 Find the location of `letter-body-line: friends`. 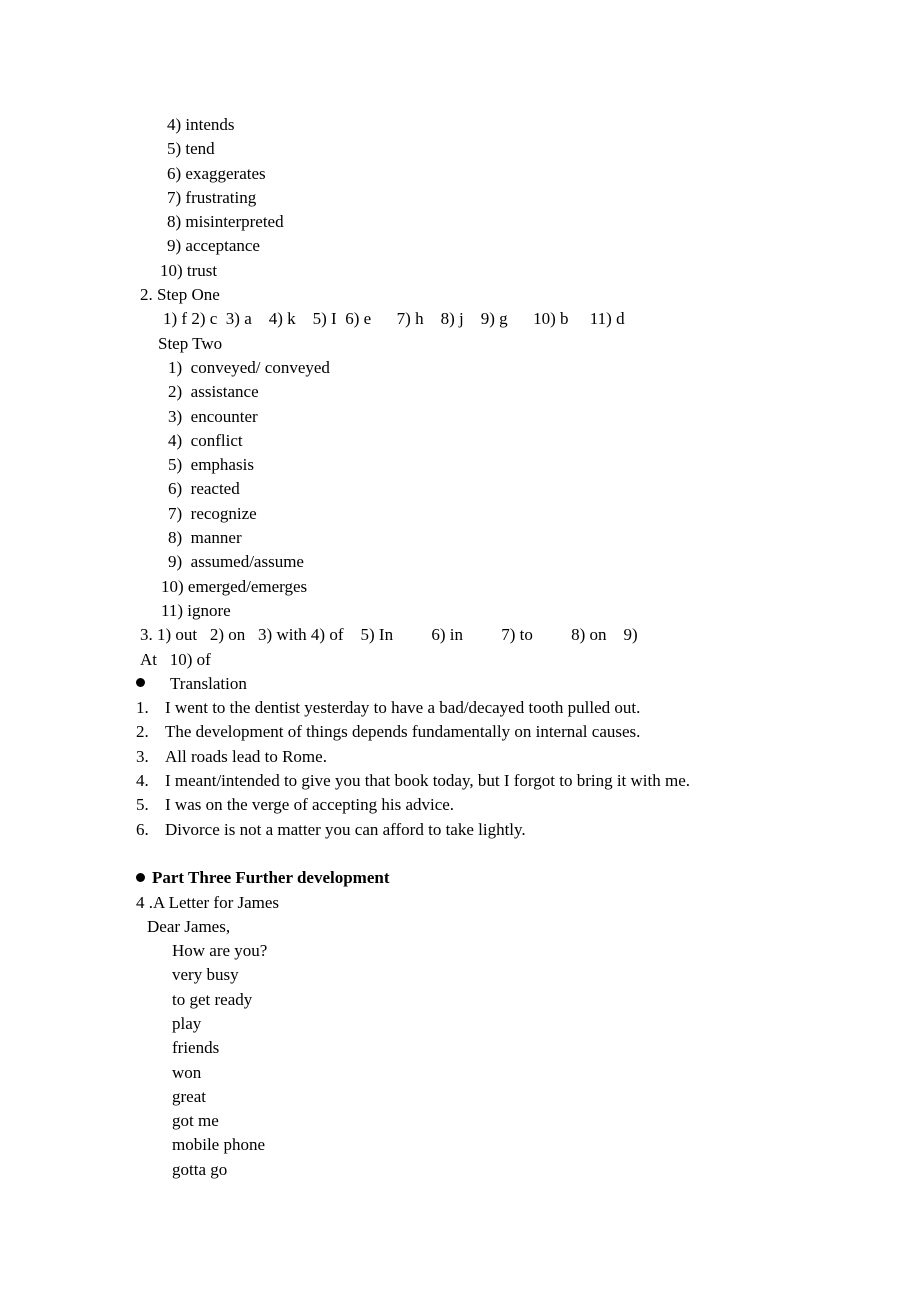

letter-body-line: friends is located at coordinates (196, 1048).